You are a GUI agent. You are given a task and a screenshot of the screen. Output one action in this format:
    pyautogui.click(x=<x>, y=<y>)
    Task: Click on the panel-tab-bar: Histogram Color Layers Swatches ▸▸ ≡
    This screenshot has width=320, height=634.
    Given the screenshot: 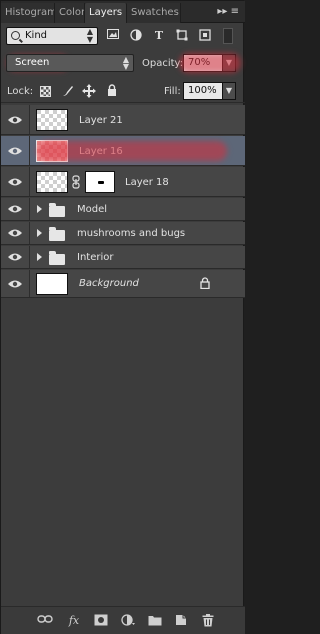 What is the action you would take?
    pyautogui.click(x=123, y=12)
    